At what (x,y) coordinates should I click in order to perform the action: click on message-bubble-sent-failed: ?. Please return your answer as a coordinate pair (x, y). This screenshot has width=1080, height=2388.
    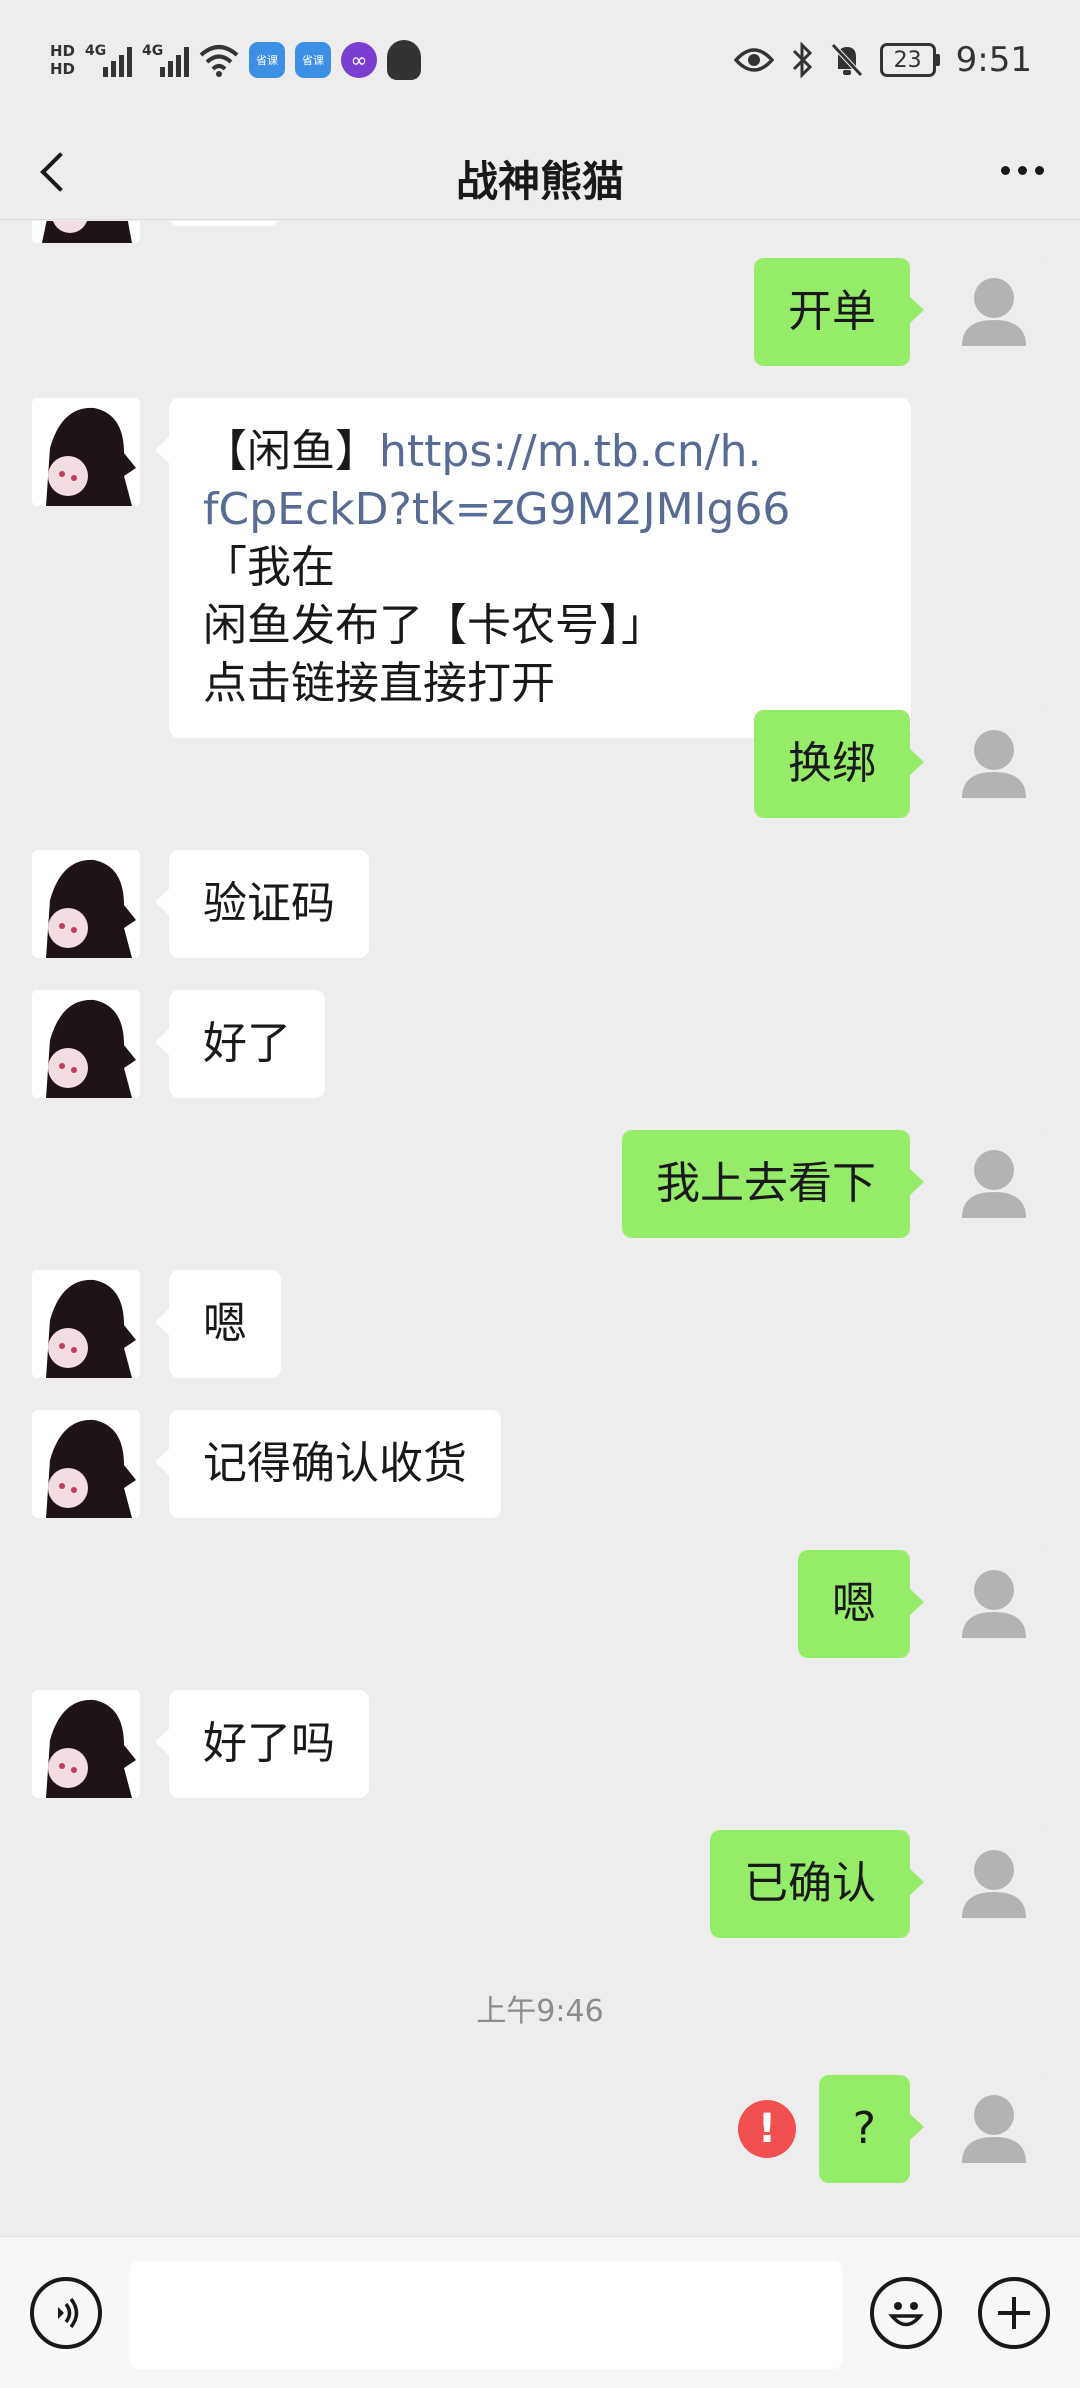
    Looking at the image, I should click on (871, 2129).